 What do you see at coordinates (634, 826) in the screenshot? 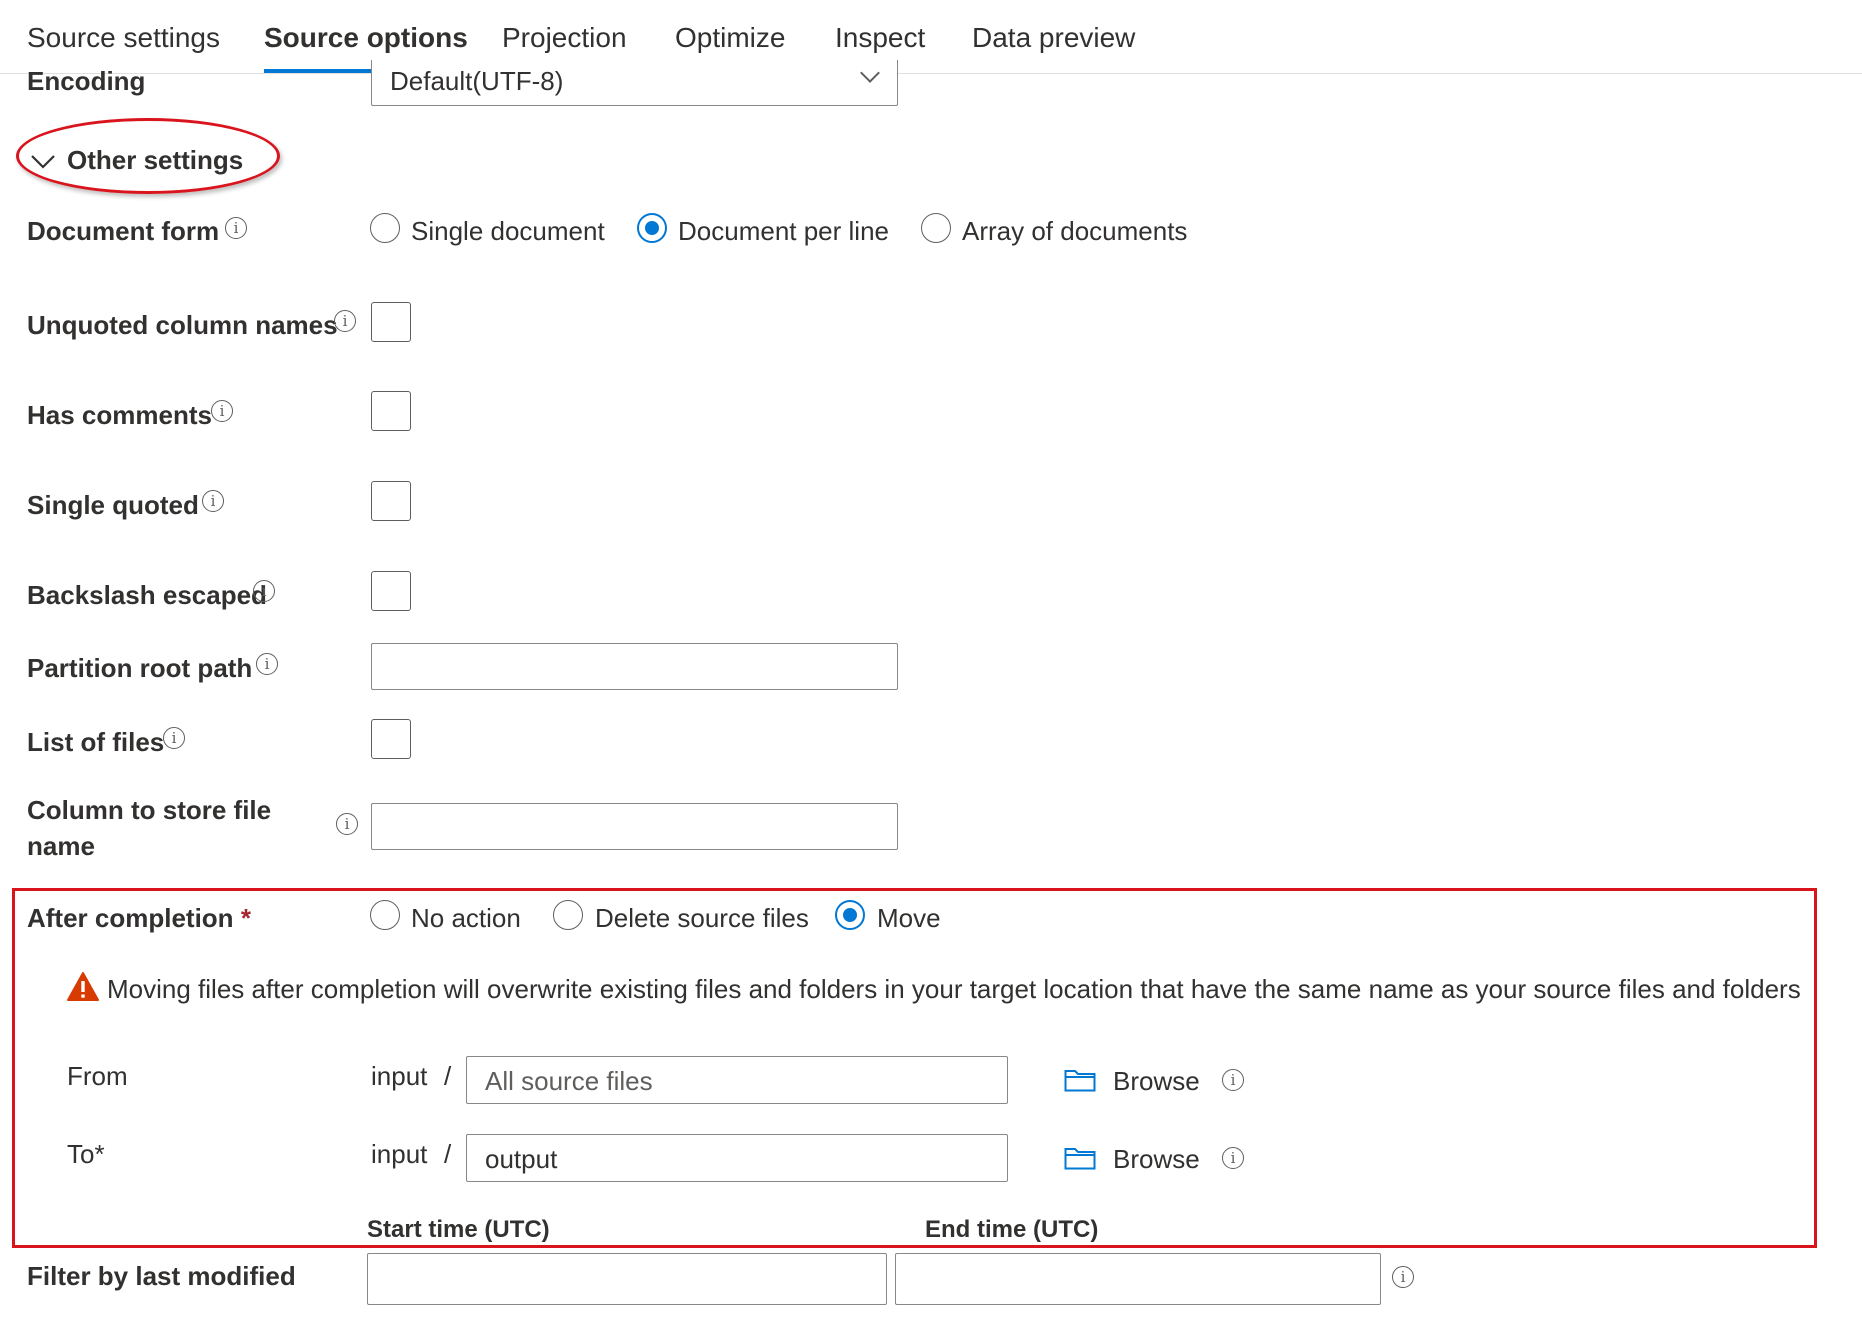
I see `column-to-store-file-name-input` at bounding box center [634, 826].